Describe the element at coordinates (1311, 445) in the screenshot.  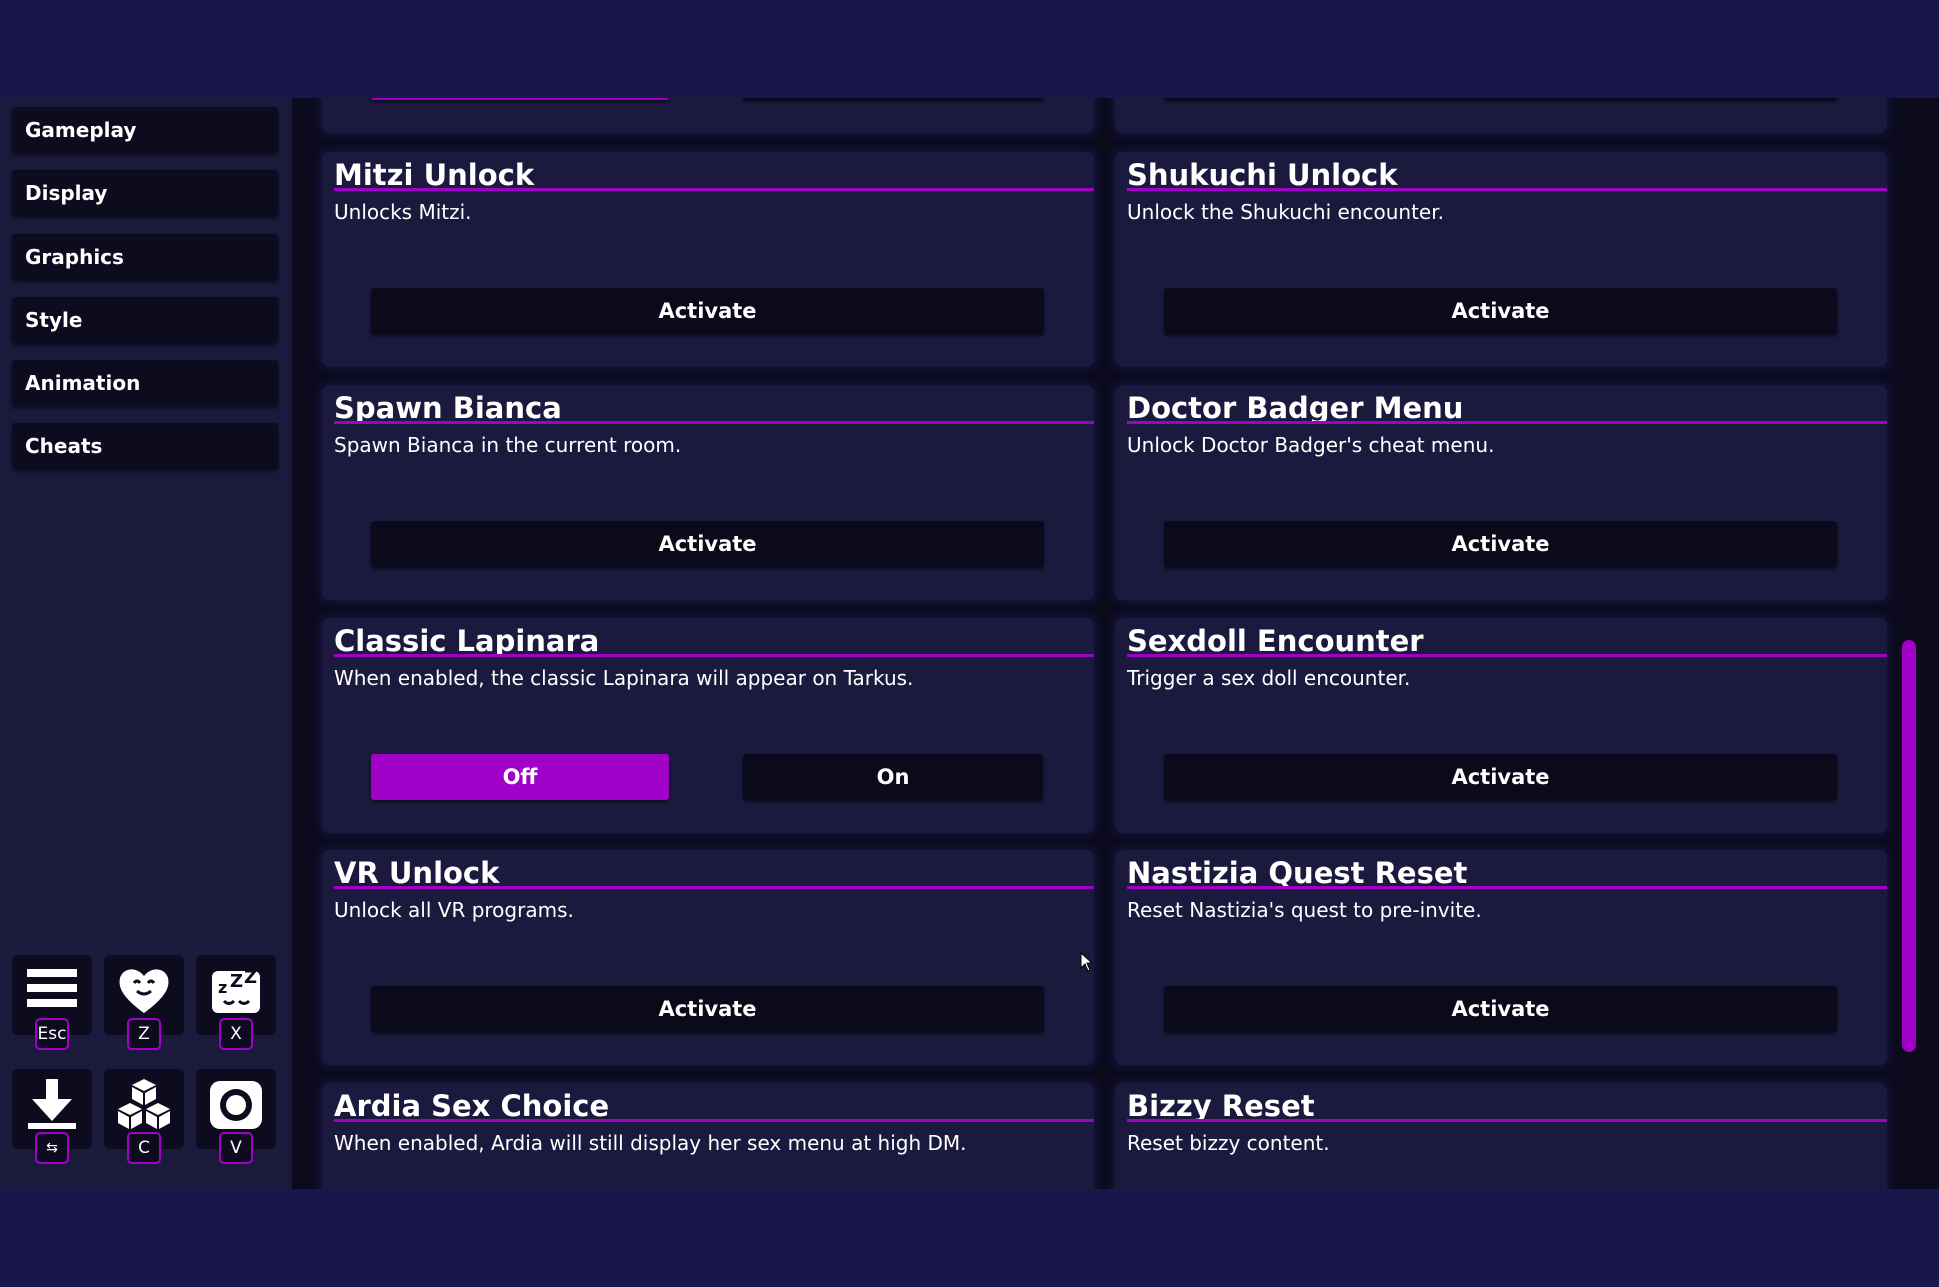
I see `cheat-description: Unlock Doctor Badger's cheat menu.` at that location.